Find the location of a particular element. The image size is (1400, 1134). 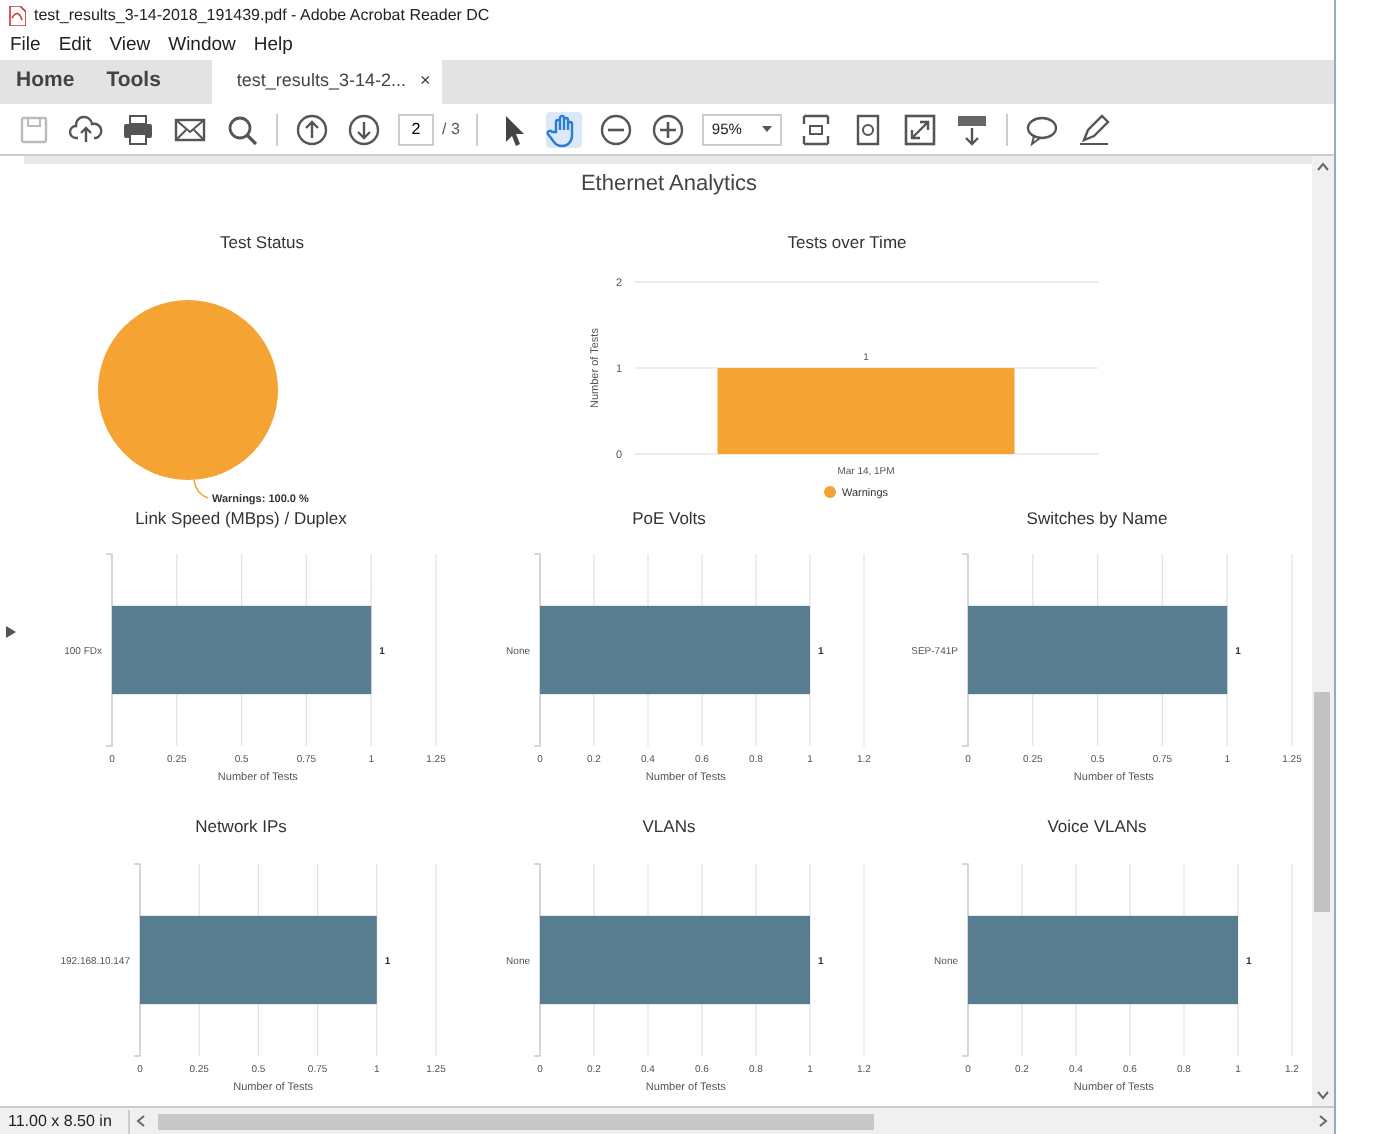

fit-width-icon is located at coordinates (815, 129).